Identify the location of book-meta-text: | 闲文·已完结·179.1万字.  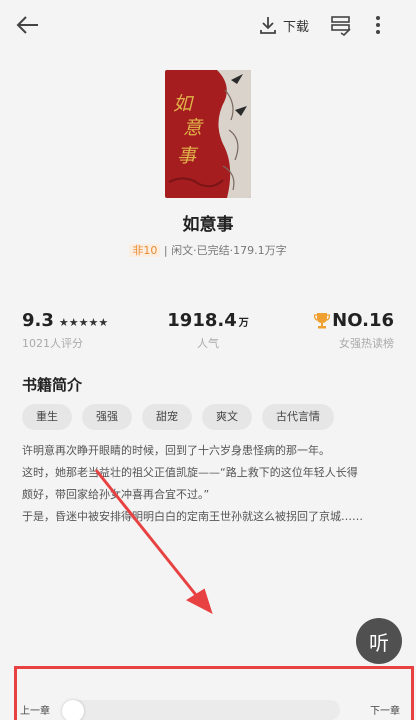
(223, 250).